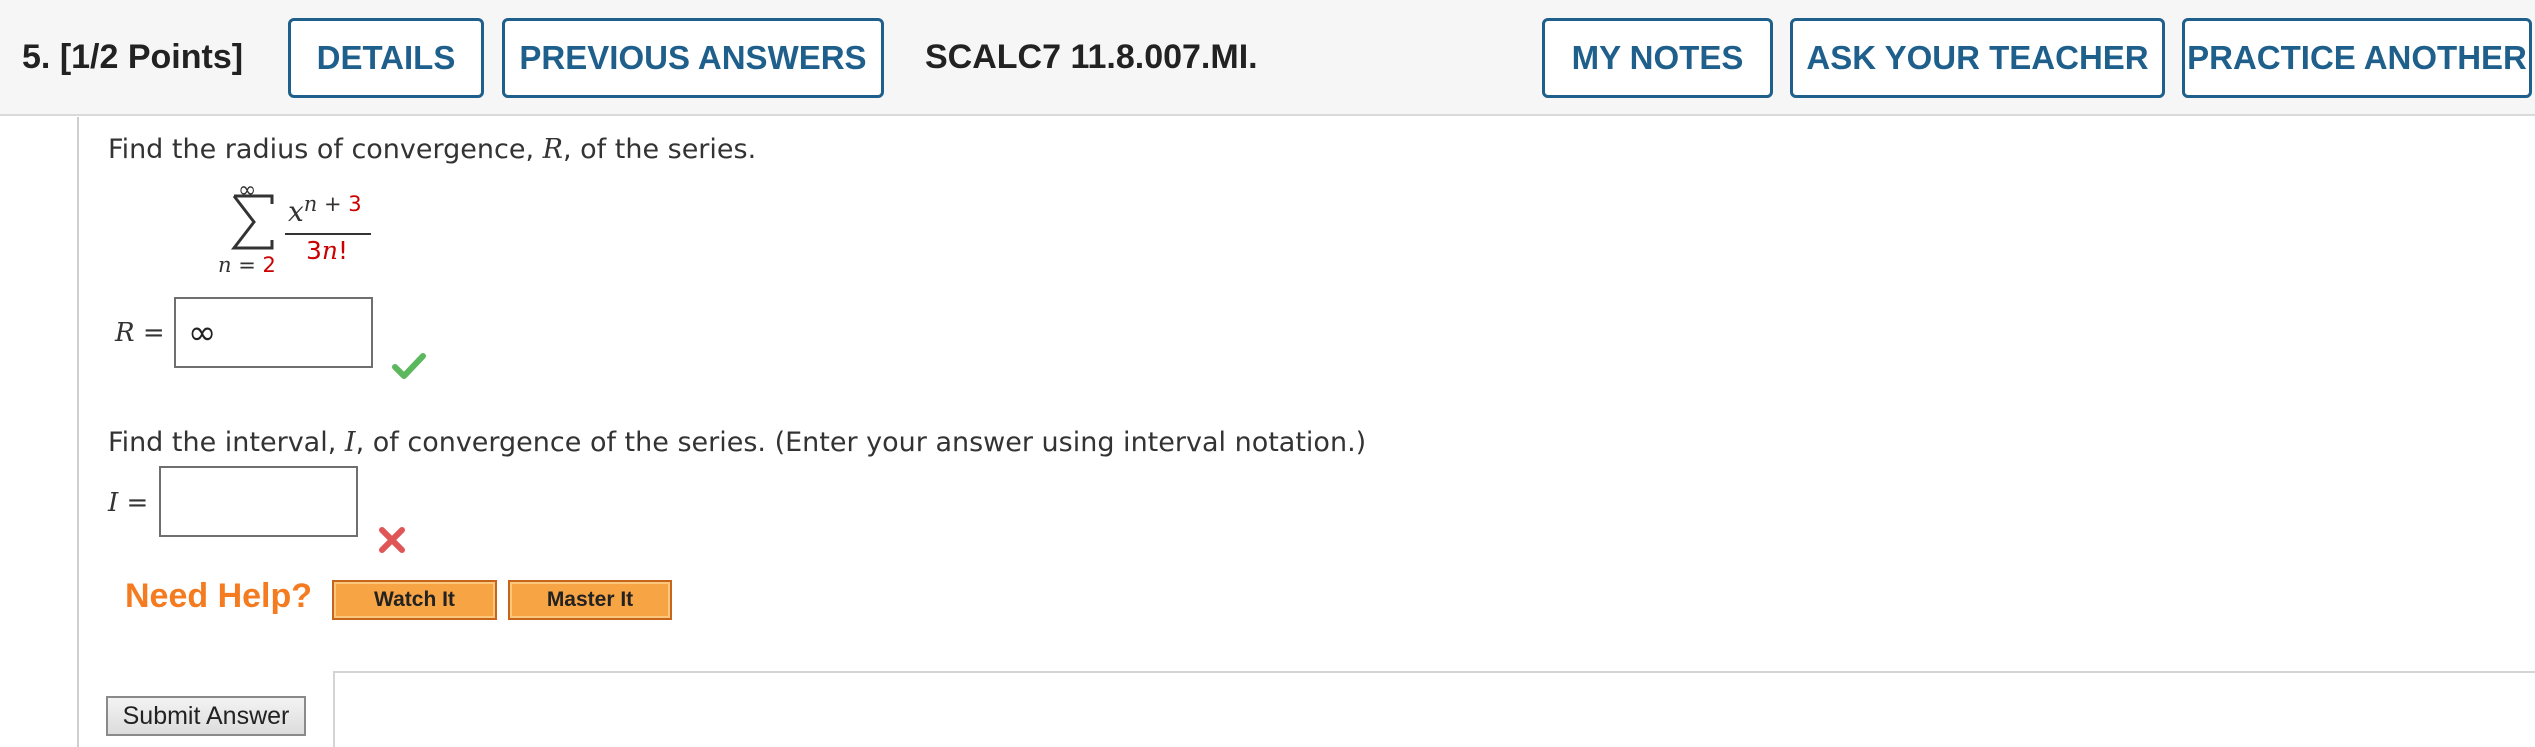 The image size is (2535, 747). What do you see at coordinates (206, 716) in the screenshot?
I see `submit-answer-button: Submit Answer` at bounding box center [206, 716].